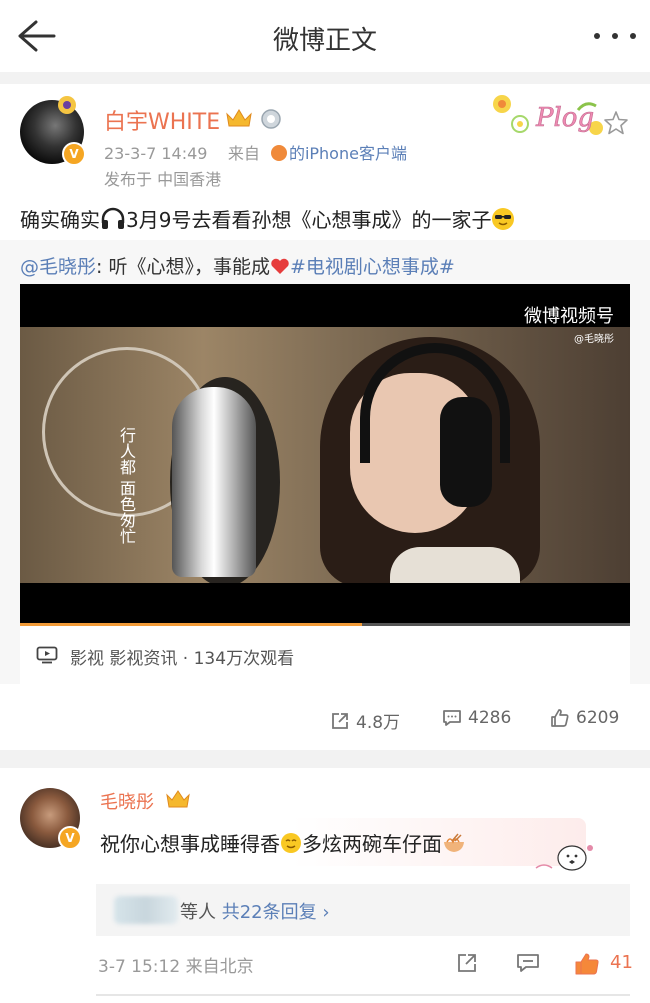  What do you see at coordinates (162, 120) in the screenshot?
I see `author-name: 白宇WHITE` at bounding box center [162, 120].